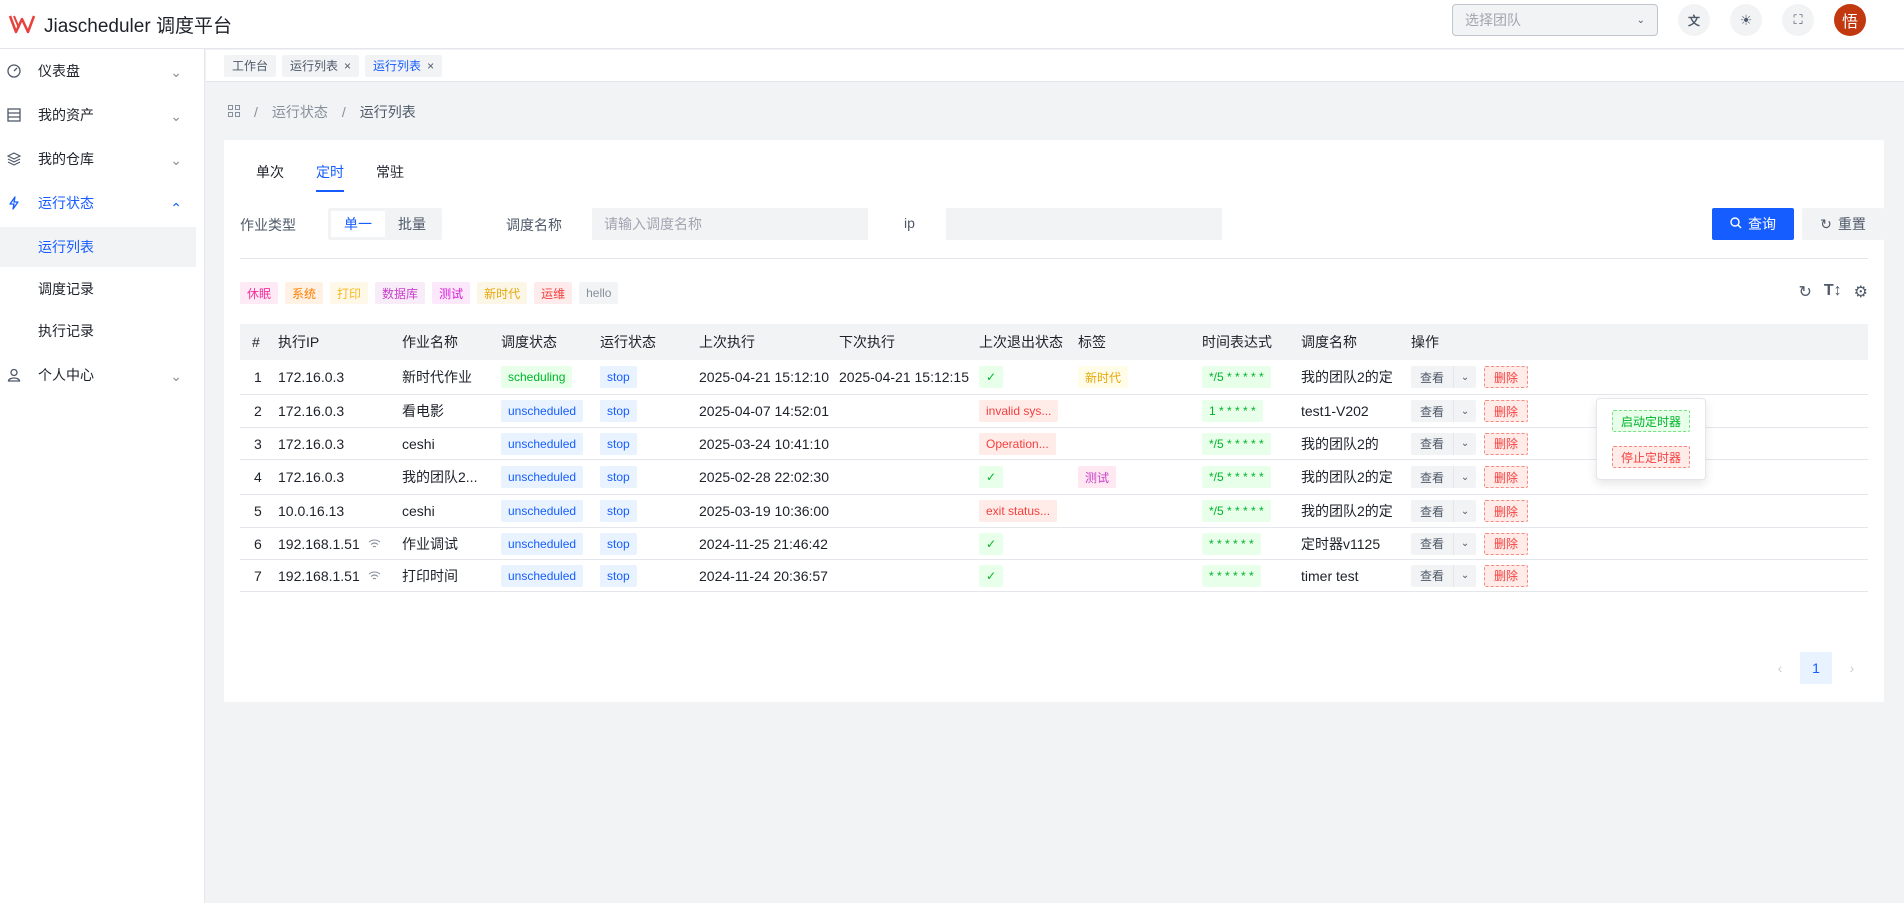 Image resolution: width=1904 pixels, height=903 pixels. Describe the element at coordinates (98, 331) in the screenshot. I see `sidebar-subitem-exec-record: 执行记录` at that location.